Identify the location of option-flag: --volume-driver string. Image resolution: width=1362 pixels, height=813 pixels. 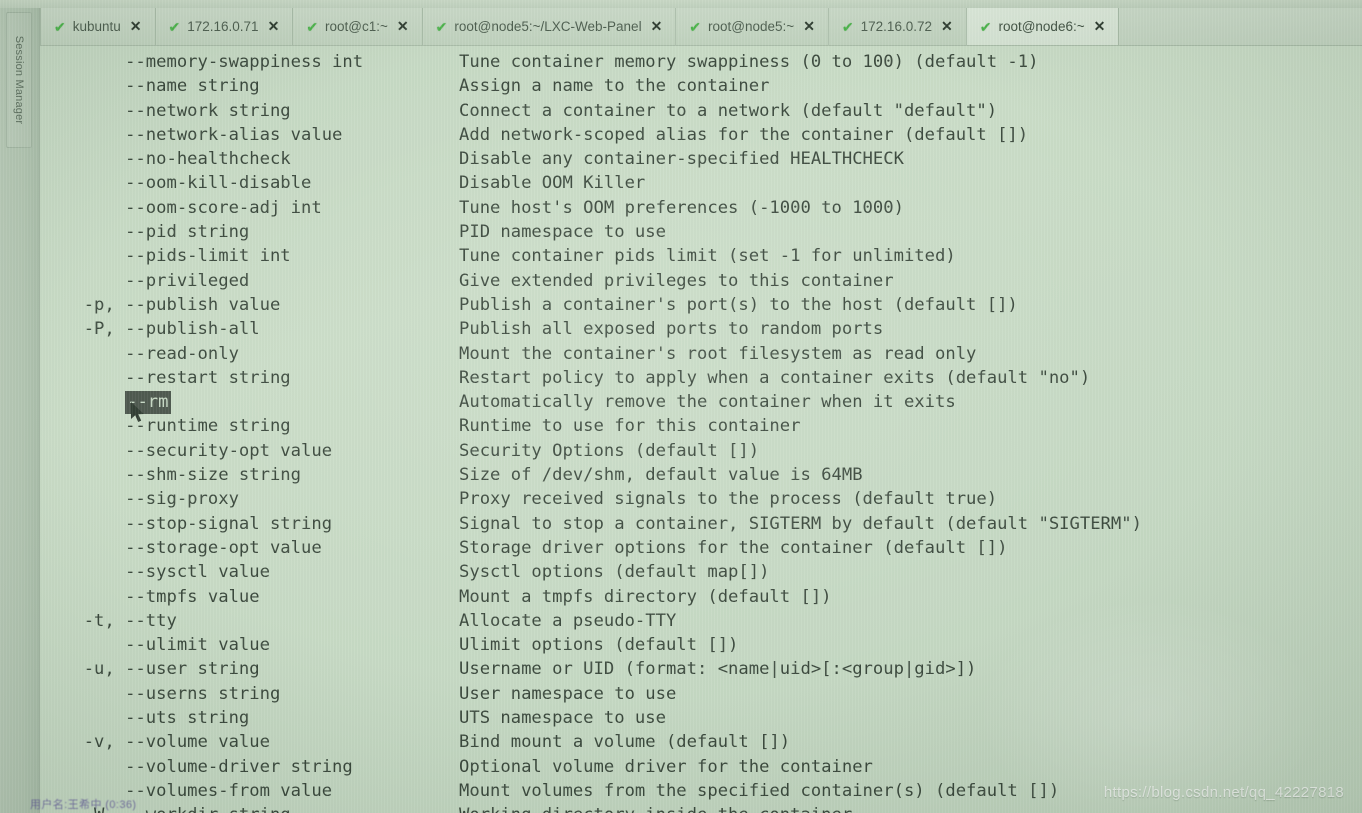
(208, 766).